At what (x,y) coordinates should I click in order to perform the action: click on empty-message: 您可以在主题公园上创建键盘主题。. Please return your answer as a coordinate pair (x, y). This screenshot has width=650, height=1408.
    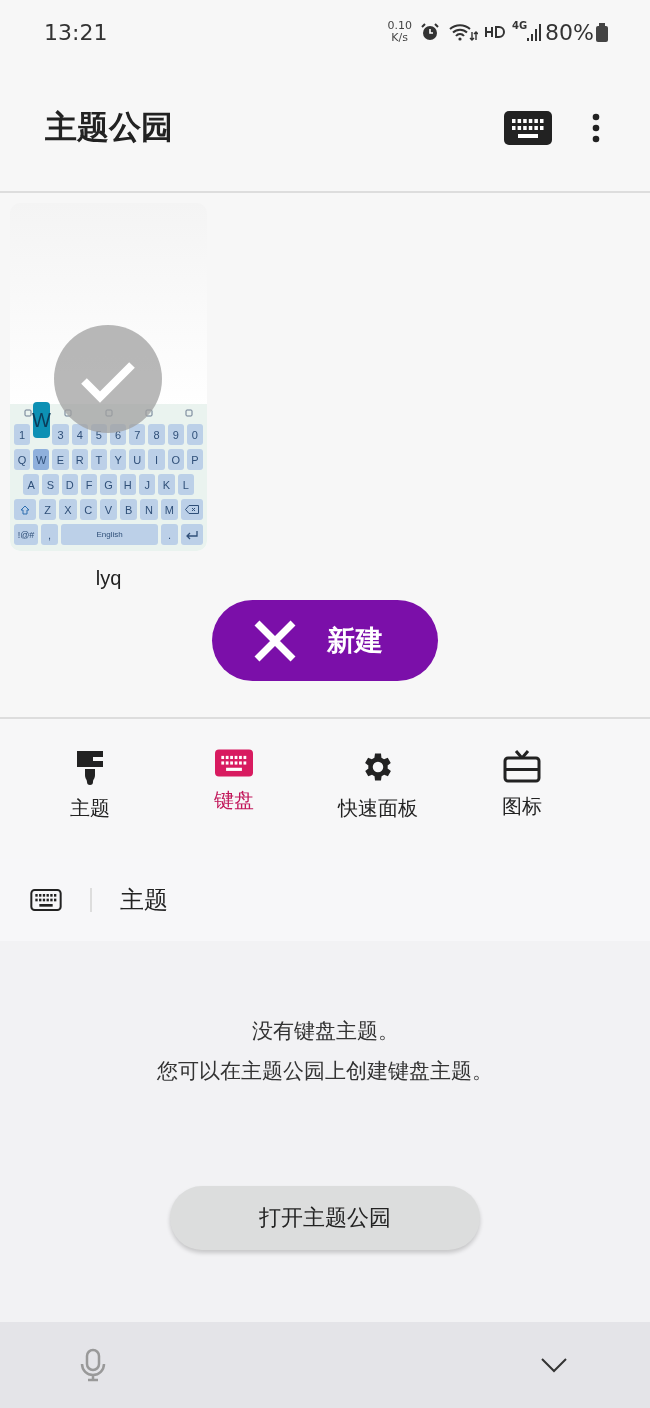
    Looking at the image, I should click on (325, 1071).